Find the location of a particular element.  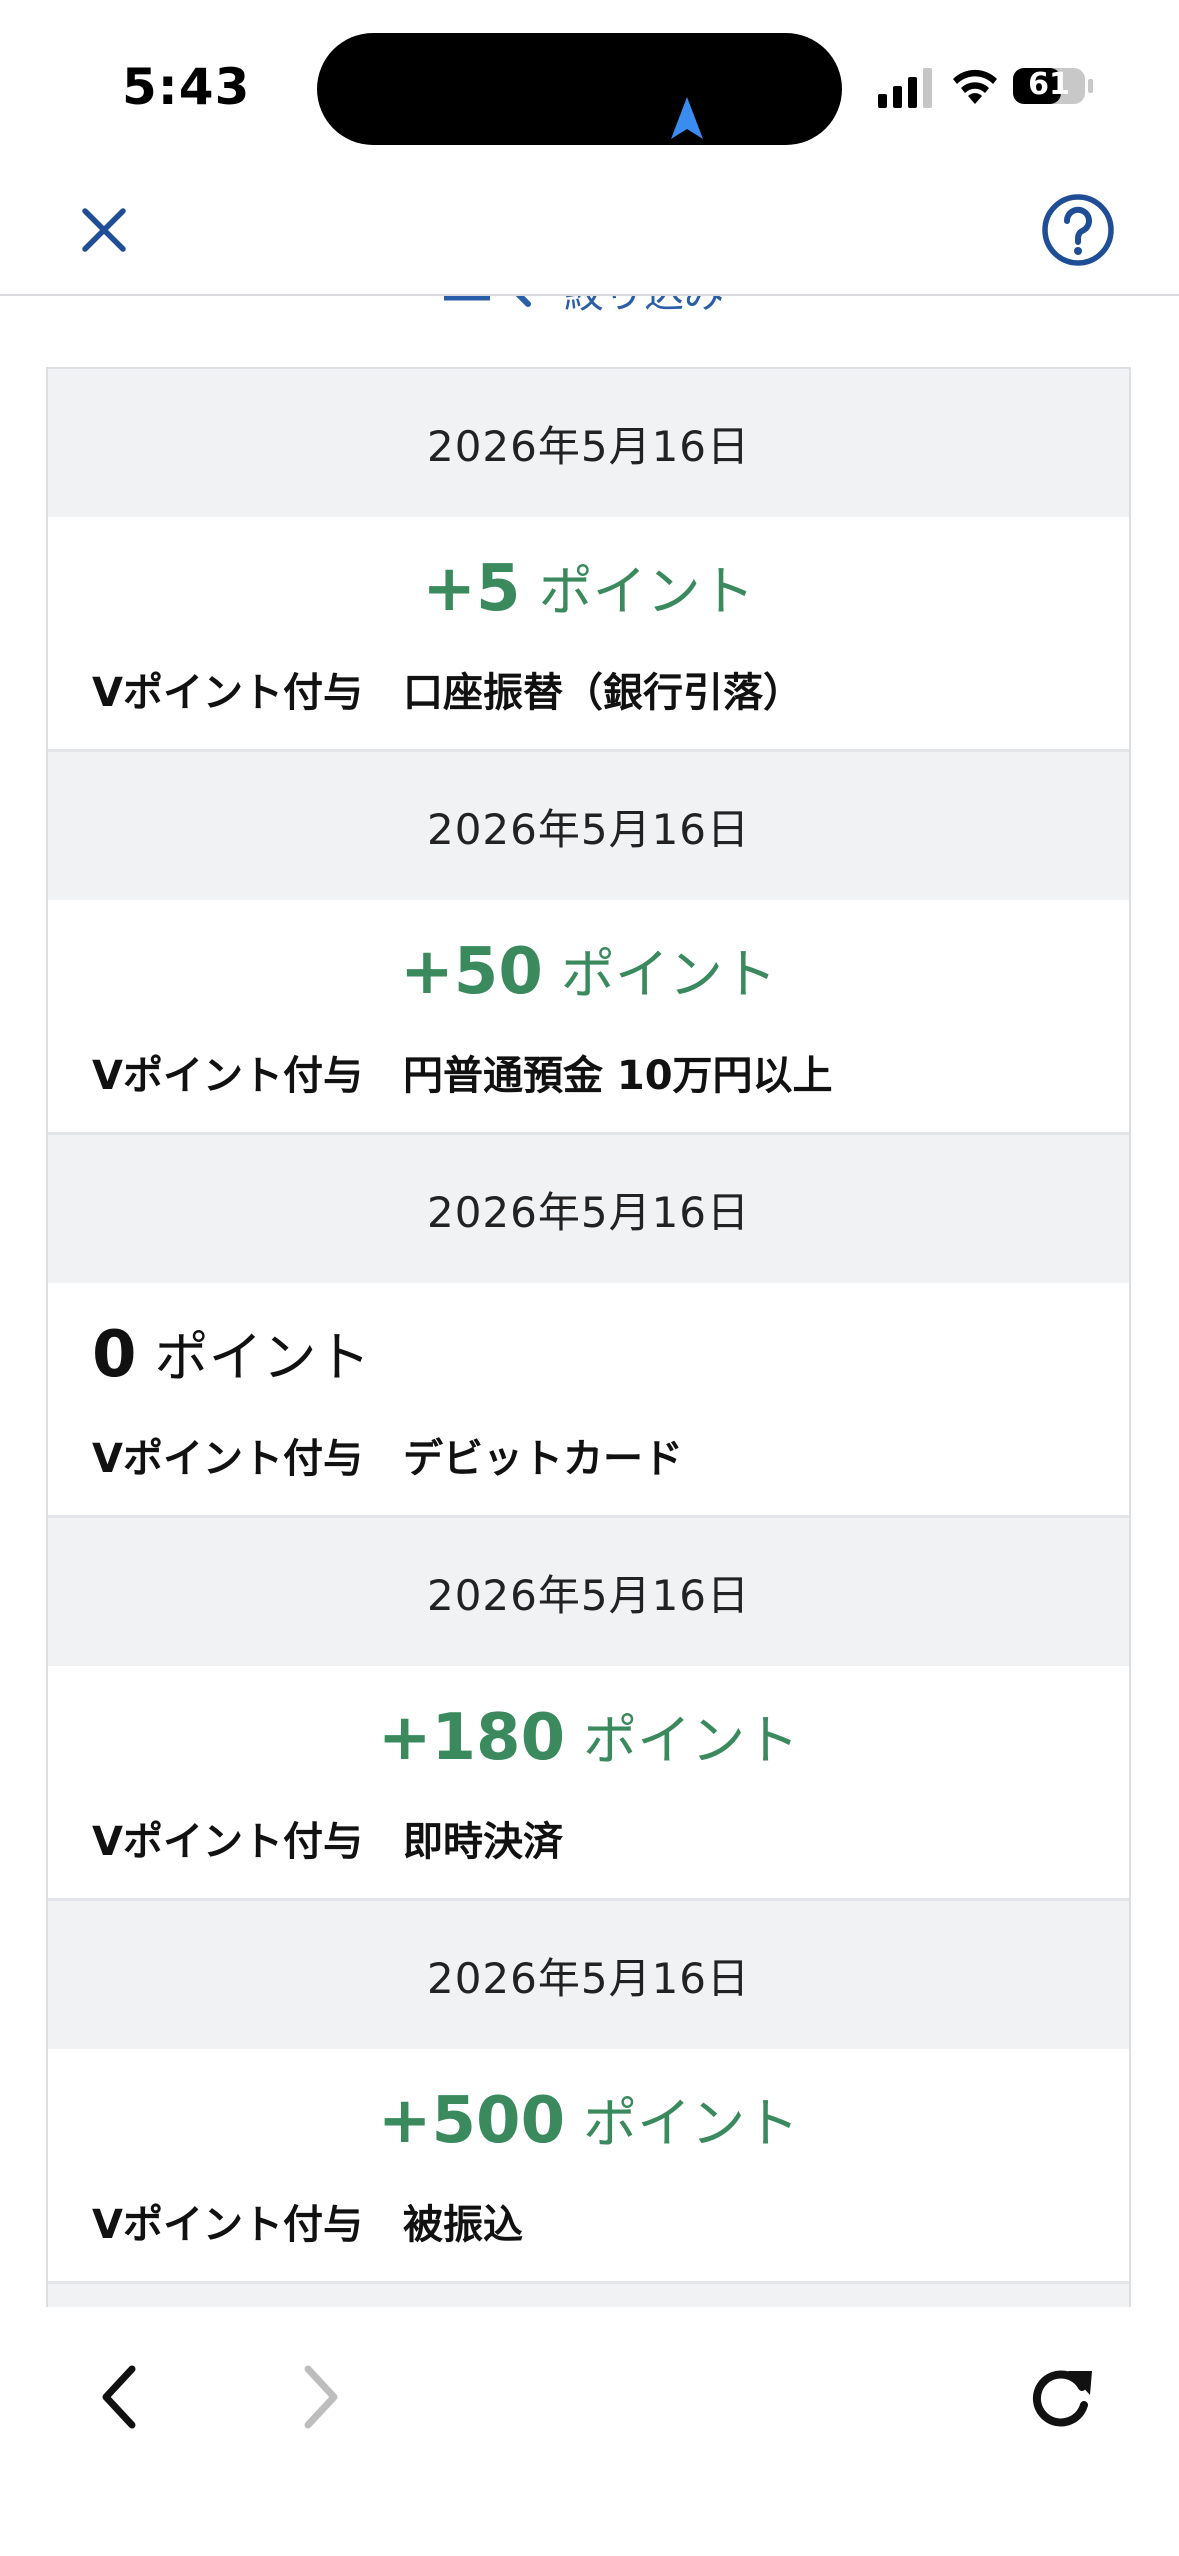

history-entry: 2026年5月16日 0 ポイント Vポイント付与 デビットカード is located at coordinates (588, 1326).